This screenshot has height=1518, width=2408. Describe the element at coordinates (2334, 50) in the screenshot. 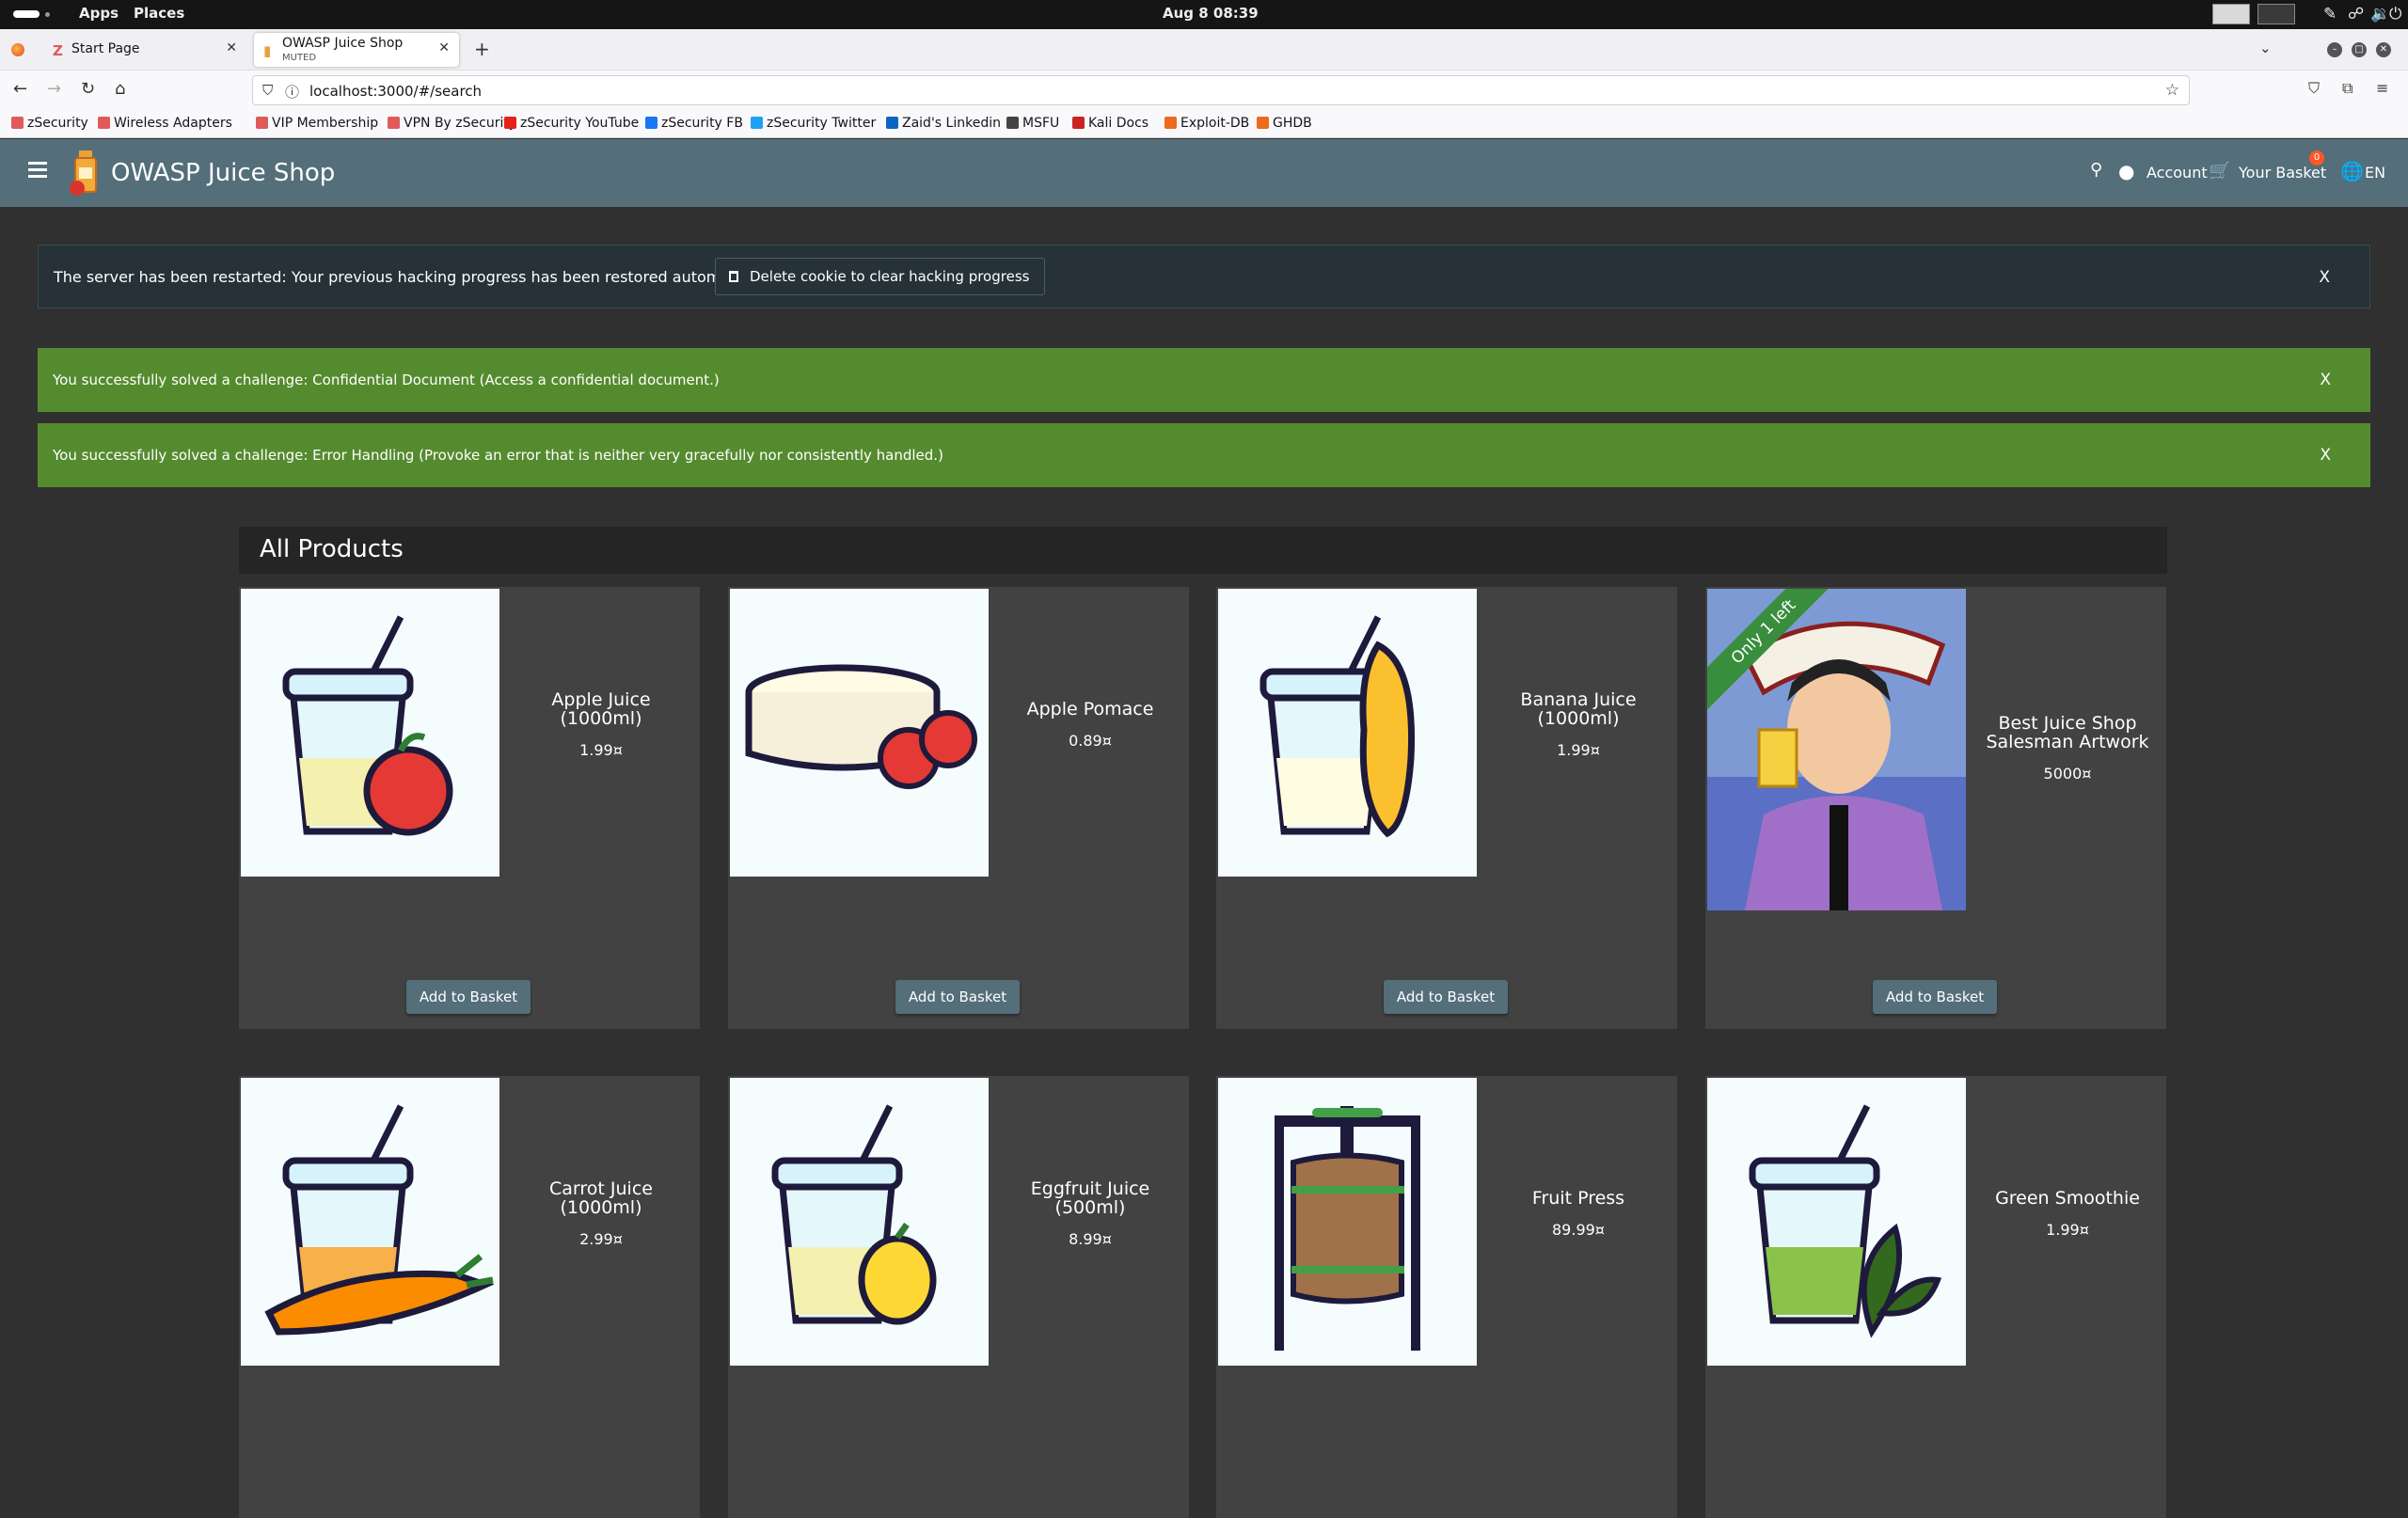

I see `minimize-icon: –` at that location.